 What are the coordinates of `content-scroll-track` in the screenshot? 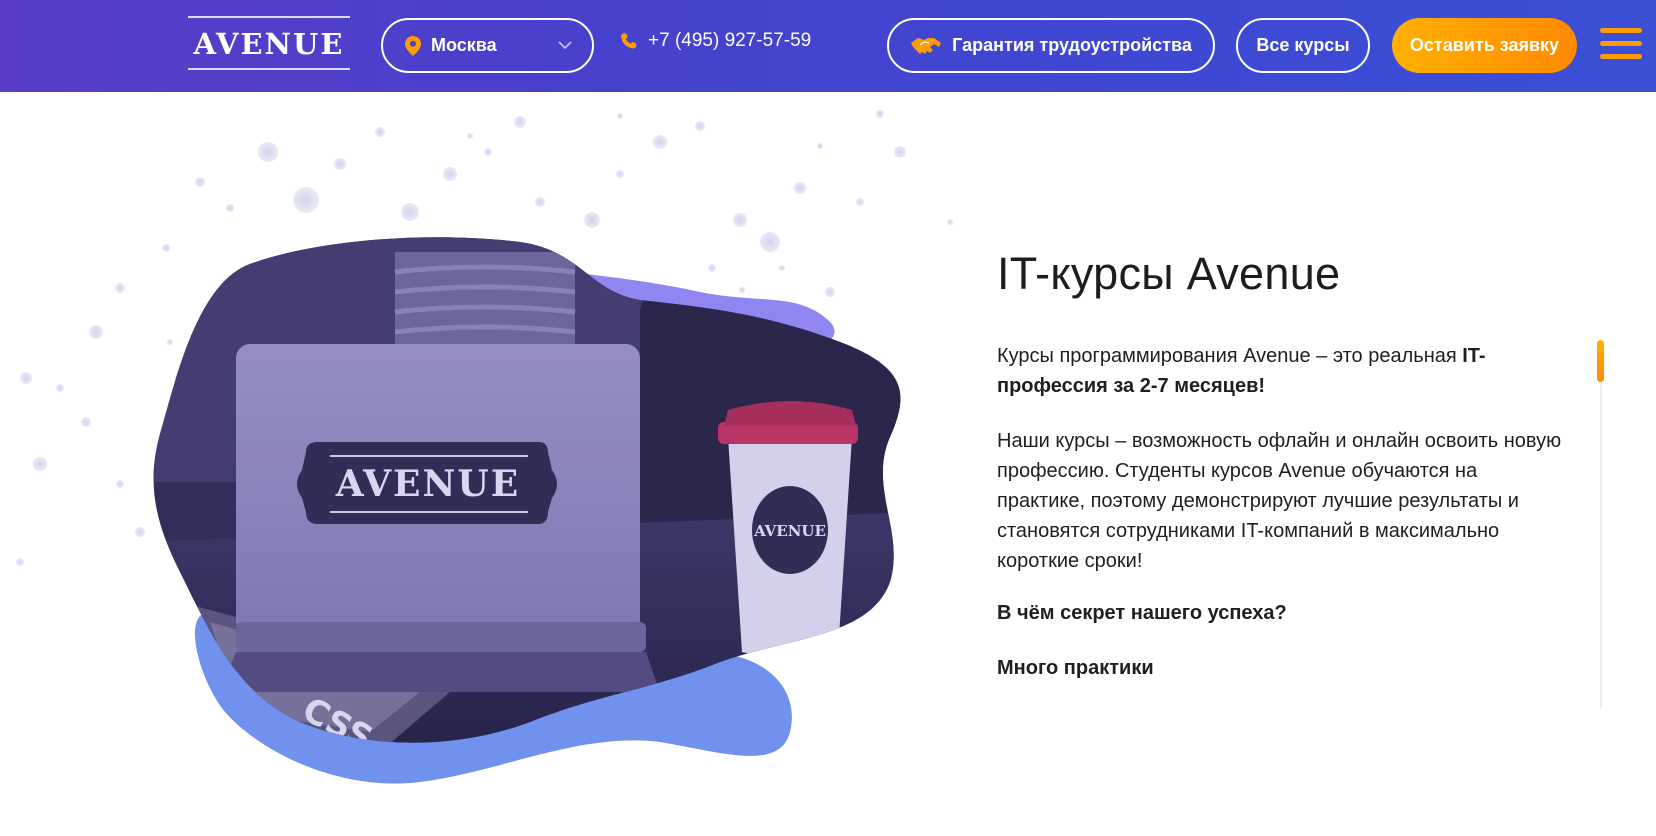 It's located at (1601, 524).